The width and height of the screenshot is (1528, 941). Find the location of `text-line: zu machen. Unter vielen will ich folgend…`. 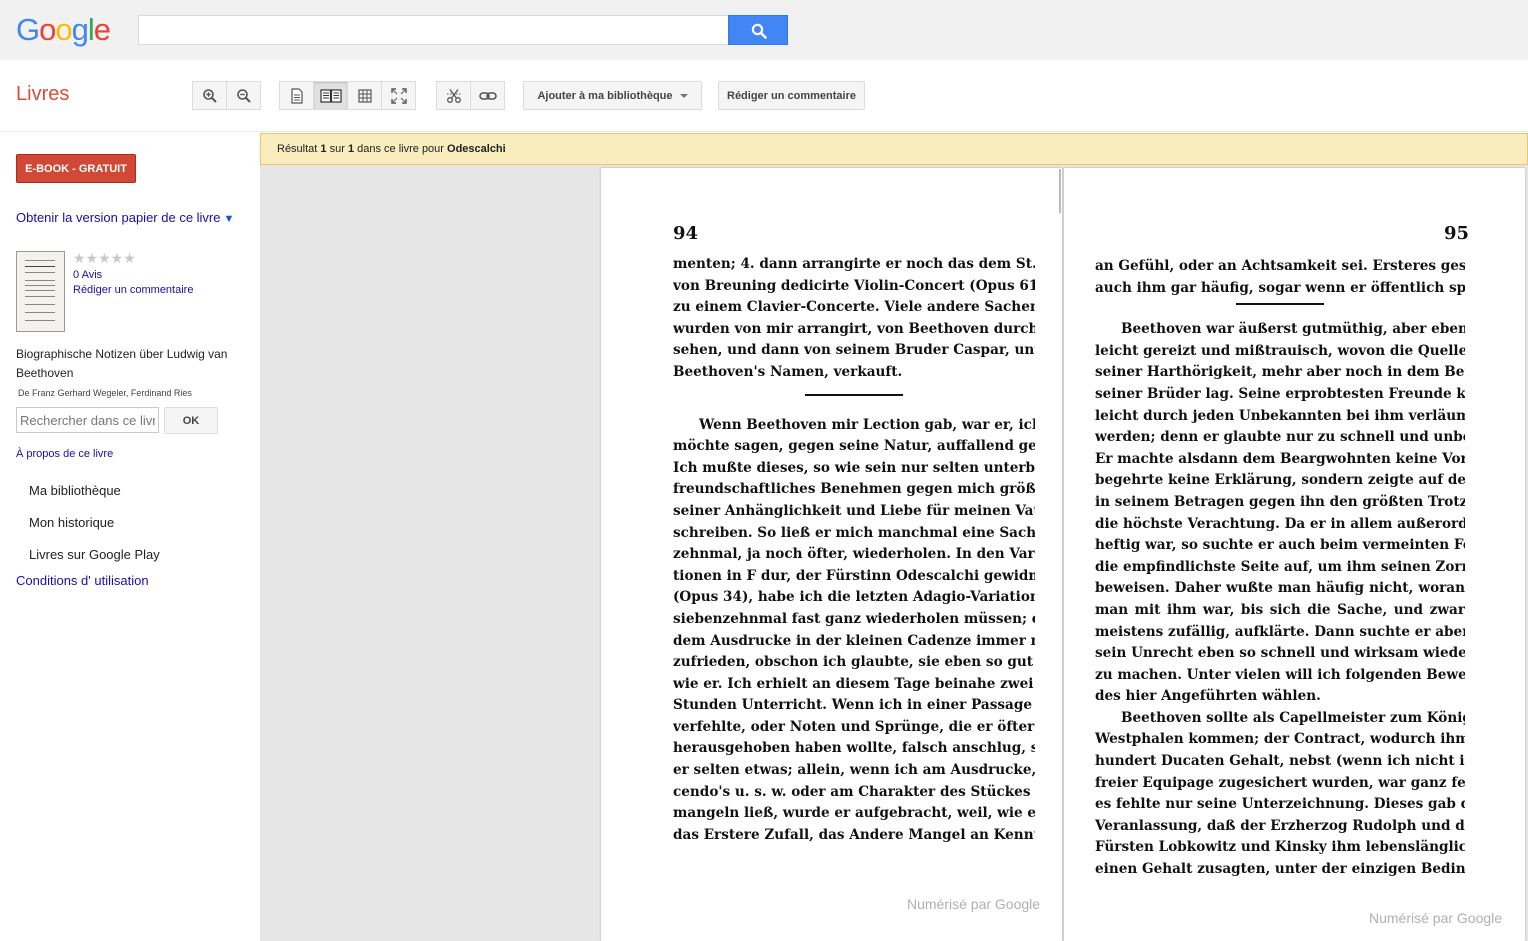

text-line: zu machen. Unter vielen will ich folgend… is located at coordinates (1280, 674).